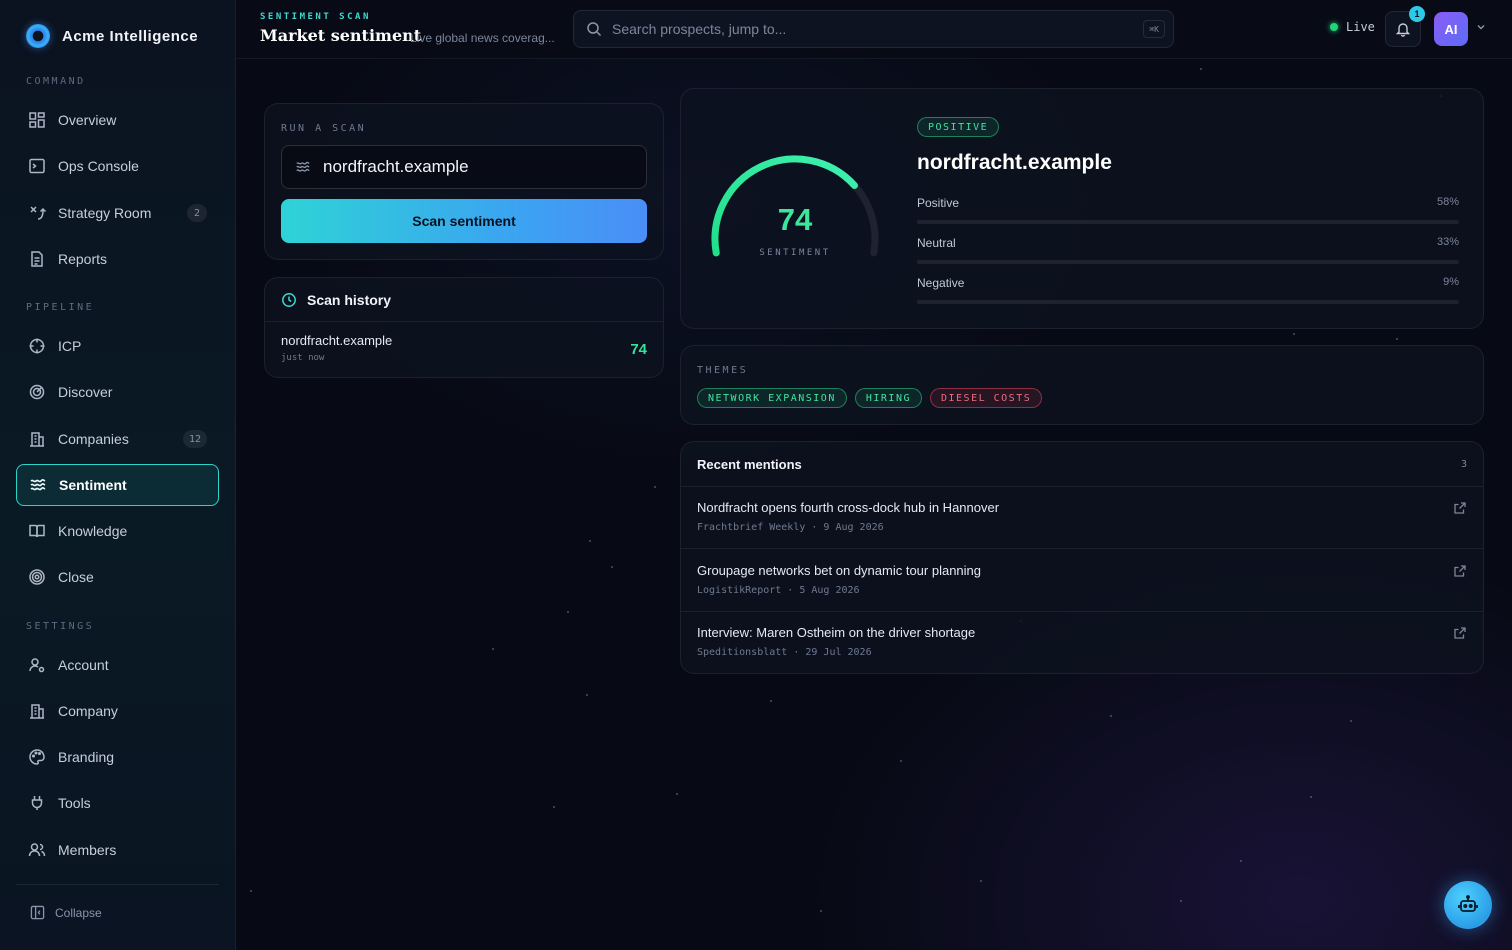  What do you see at coordinates (78, 912) in the screenshot?
I see `collapse-label: Collapse` at bounding box center [78, 912].